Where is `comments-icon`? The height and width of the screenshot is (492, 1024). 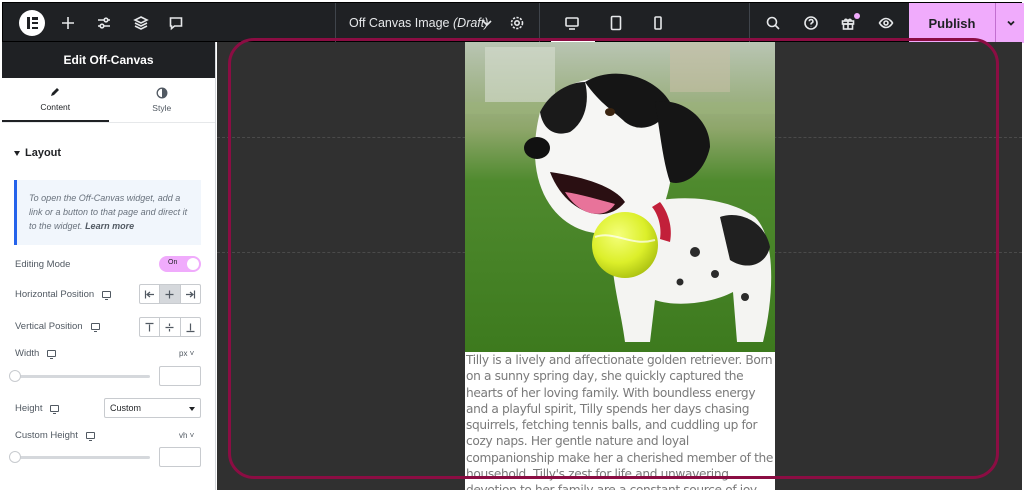 comments-icon is located at coordinates (176, 23).